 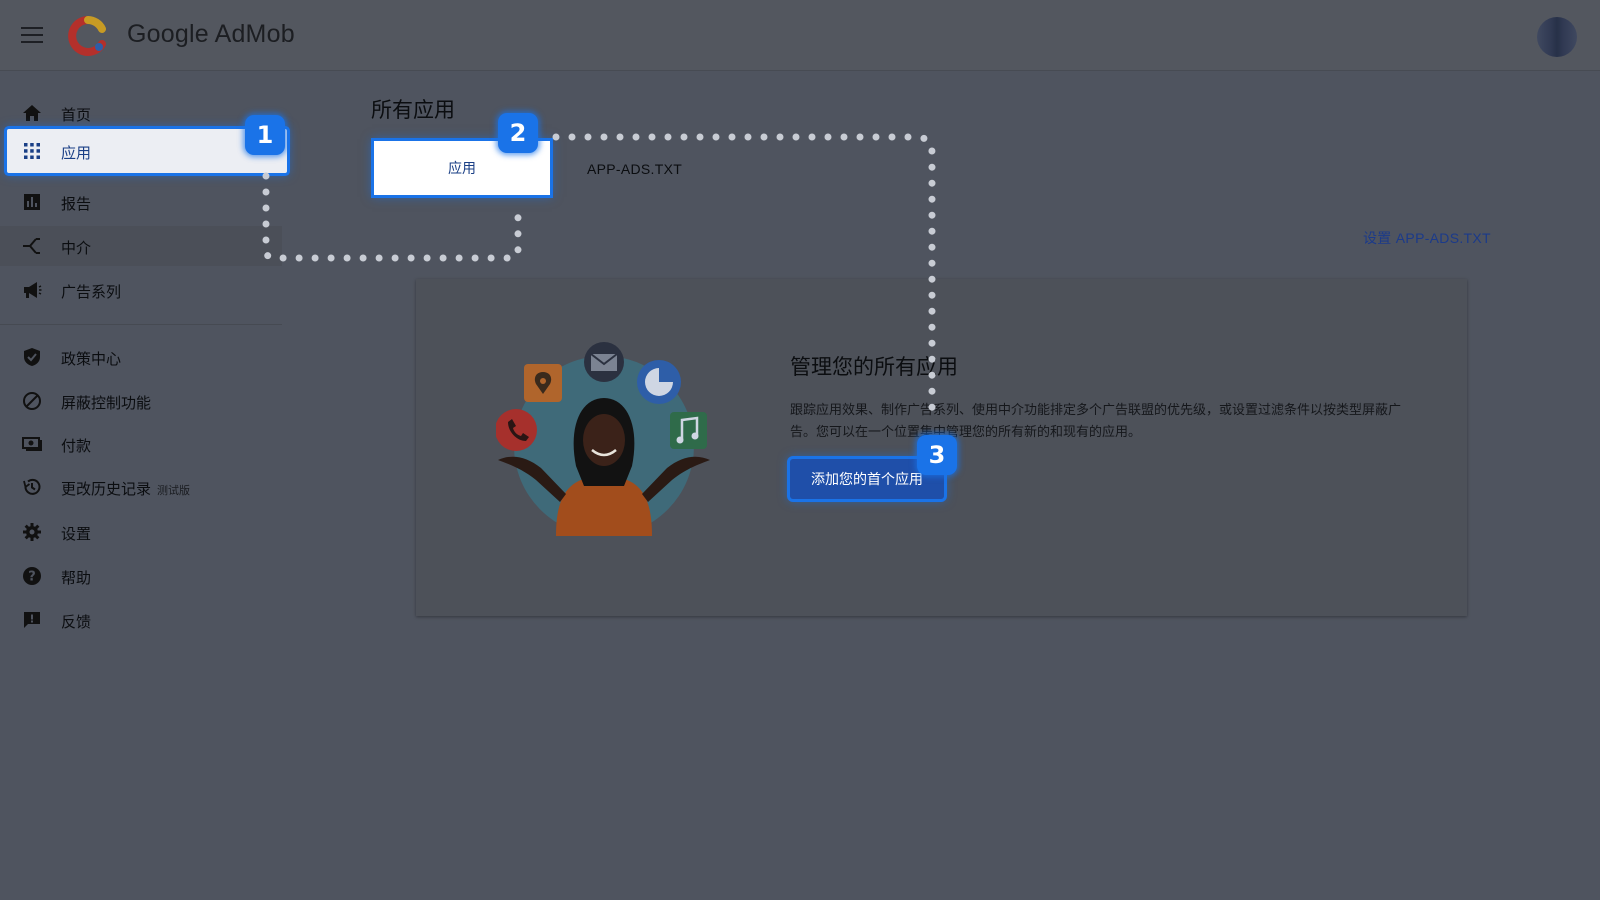 I want to click on gear-icon, so click(x=32, y=532).